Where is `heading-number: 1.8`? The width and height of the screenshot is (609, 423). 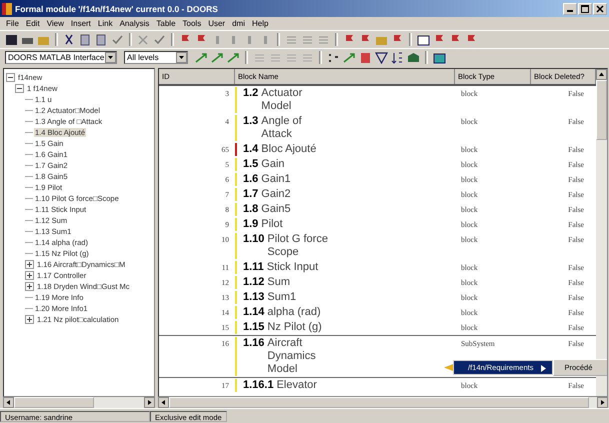
heading-number: 1.8 is located at coordinates (250, 209).